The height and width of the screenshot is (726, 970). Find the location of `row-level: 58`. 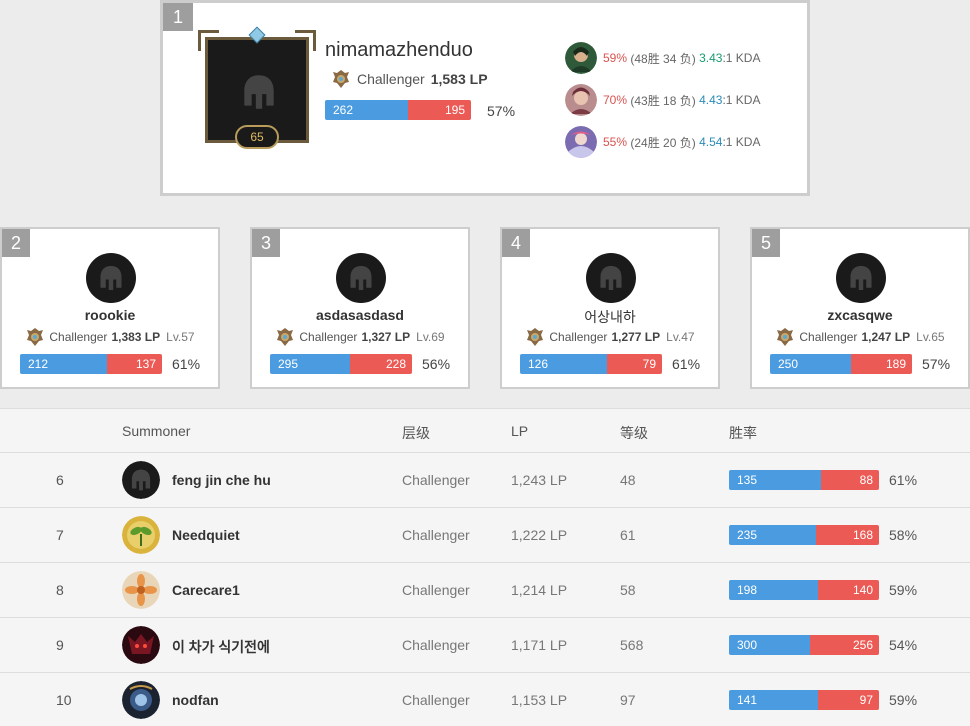

row-level: 58 is located at coordinates (628, 590).